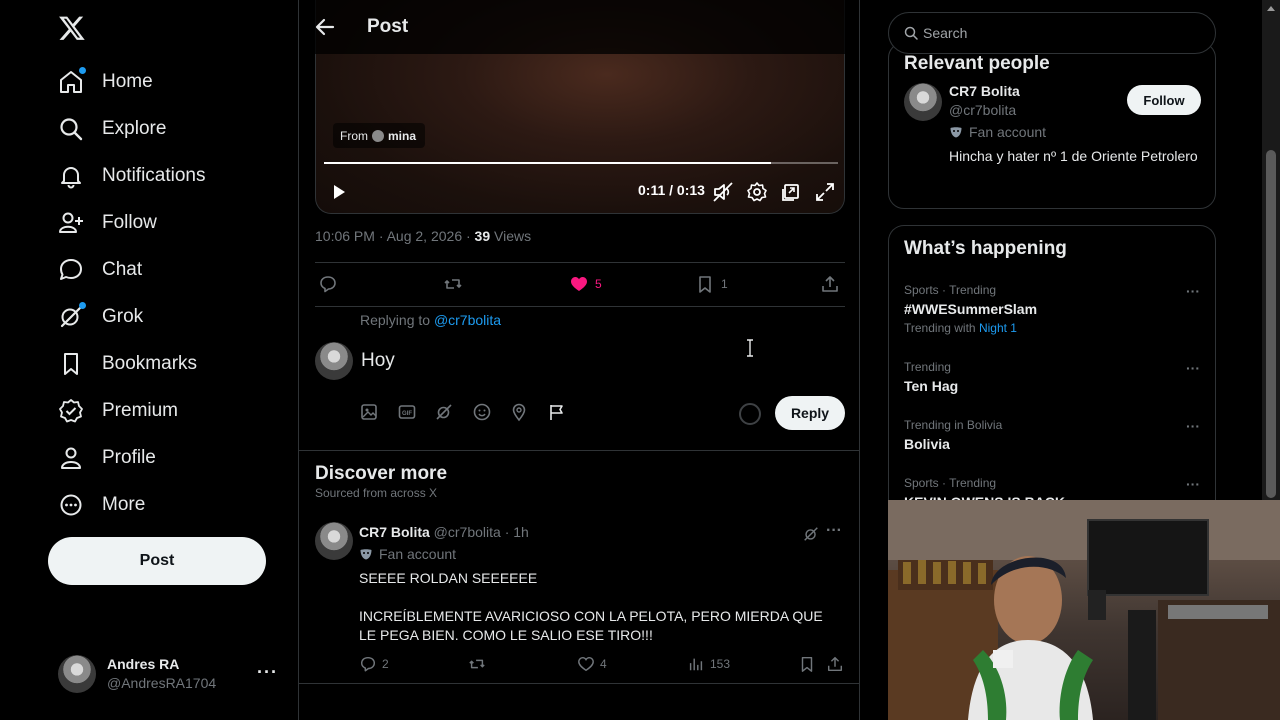 Image resolution: width=1280 pixels, height=720 pixels. I want to click on notification-dot, so click(82, 70).